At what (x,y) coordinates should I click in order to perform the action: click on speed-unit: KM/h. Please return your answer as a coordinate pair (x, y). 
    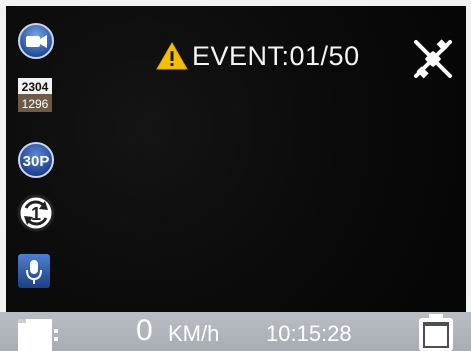
    Looking at the image, I should click on (194, 333).